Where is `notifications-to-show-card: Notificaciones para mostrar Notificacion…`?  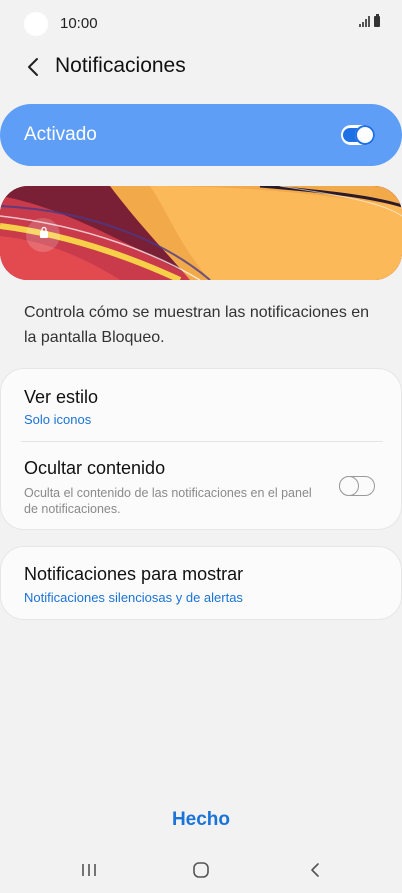
notifications-to-show-card: Notificaciones para mostrar Notificacion… is located at coordinates (201, 583).